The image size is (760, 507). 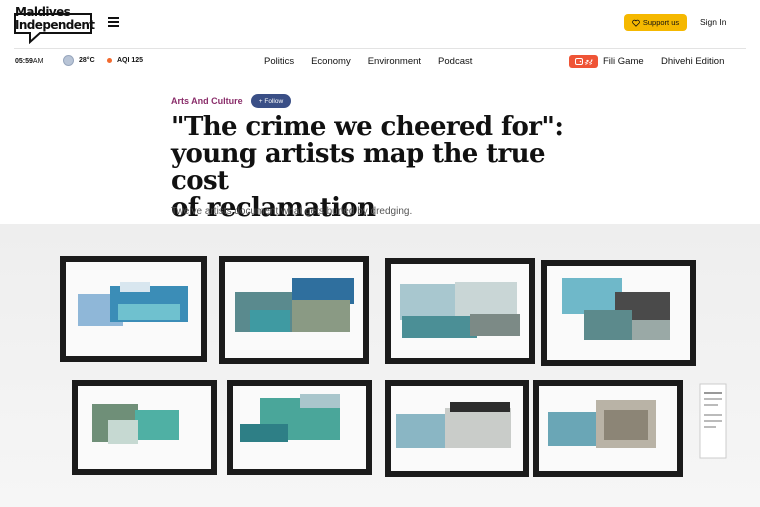 What do you see at coordinates (661, 22) in the screenshot?
I see `support-us-label: Support us` at bounding box center [661, 22].